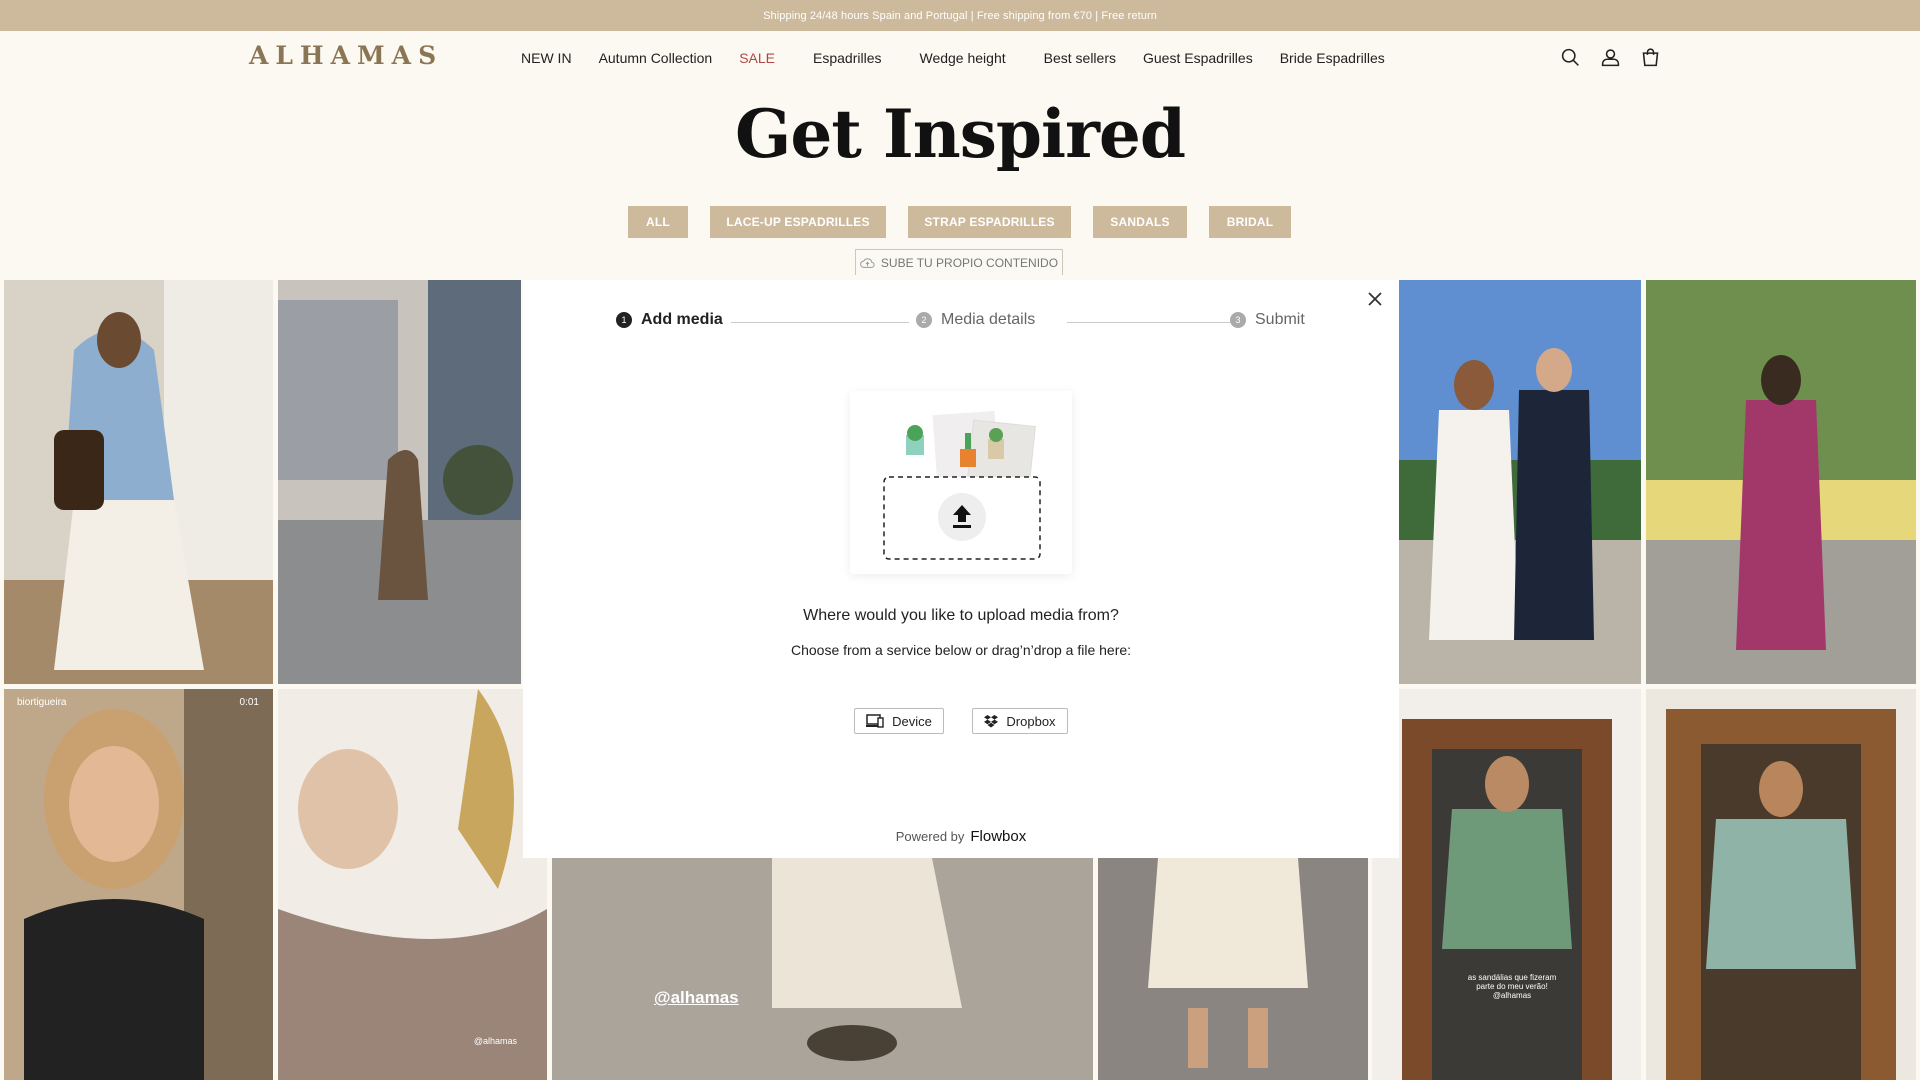  Describe the element at coordinates (924, 320) in the screenshot. I see `step-number: 2` at that location.